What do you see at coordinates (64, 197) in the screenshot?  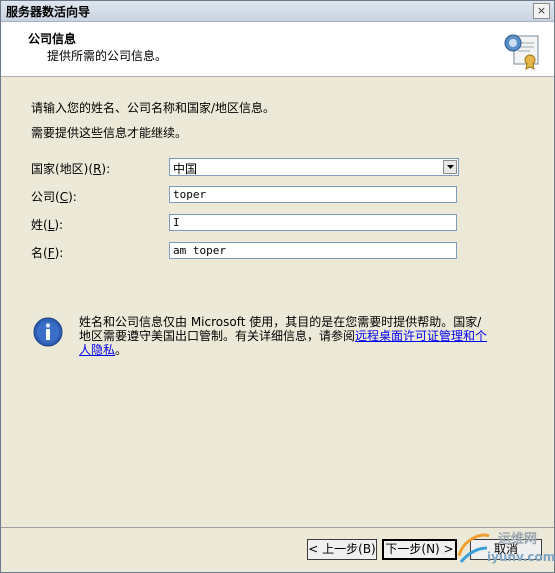 I see `company-hotkey: C` at bounding box center [64, 197].